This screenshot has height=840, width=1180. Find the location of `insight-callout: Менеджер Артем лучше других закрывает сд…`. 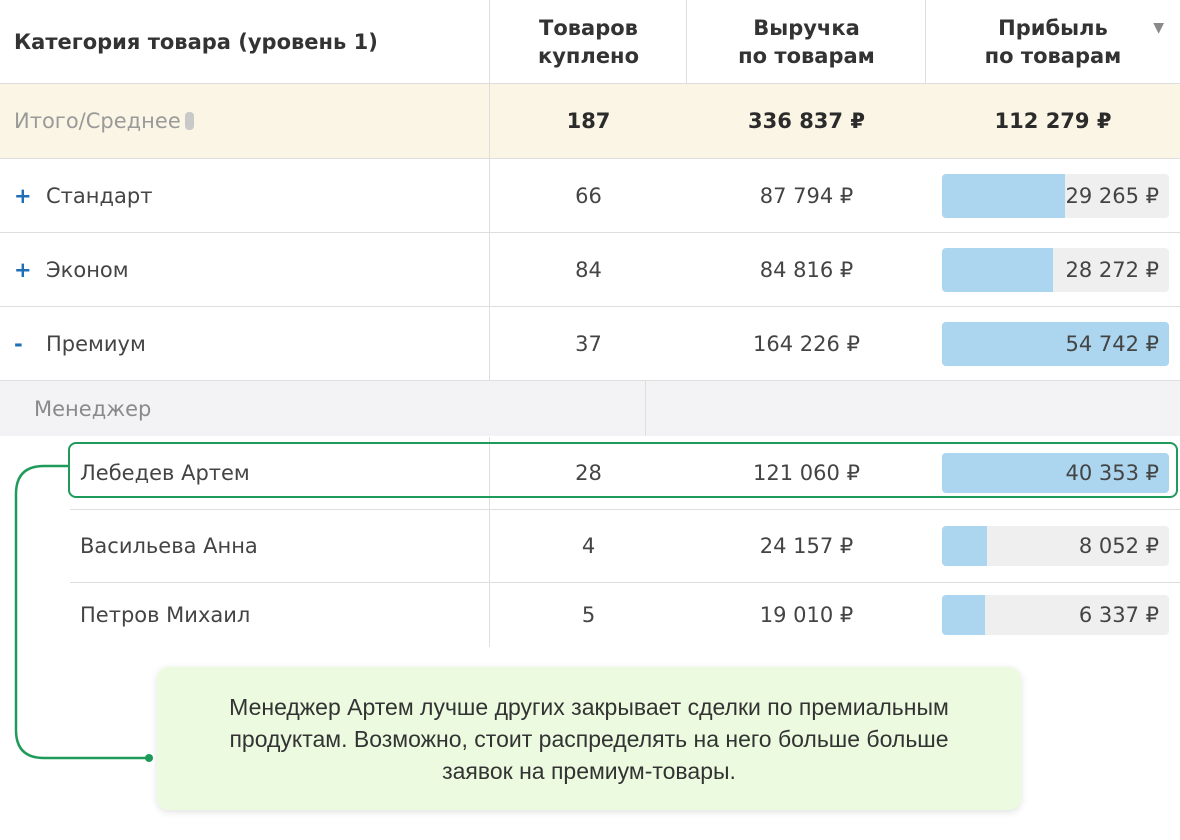

insight-callout: Менеджер Артем лучше других закрывает сд… is located at coordinates (589, 738).